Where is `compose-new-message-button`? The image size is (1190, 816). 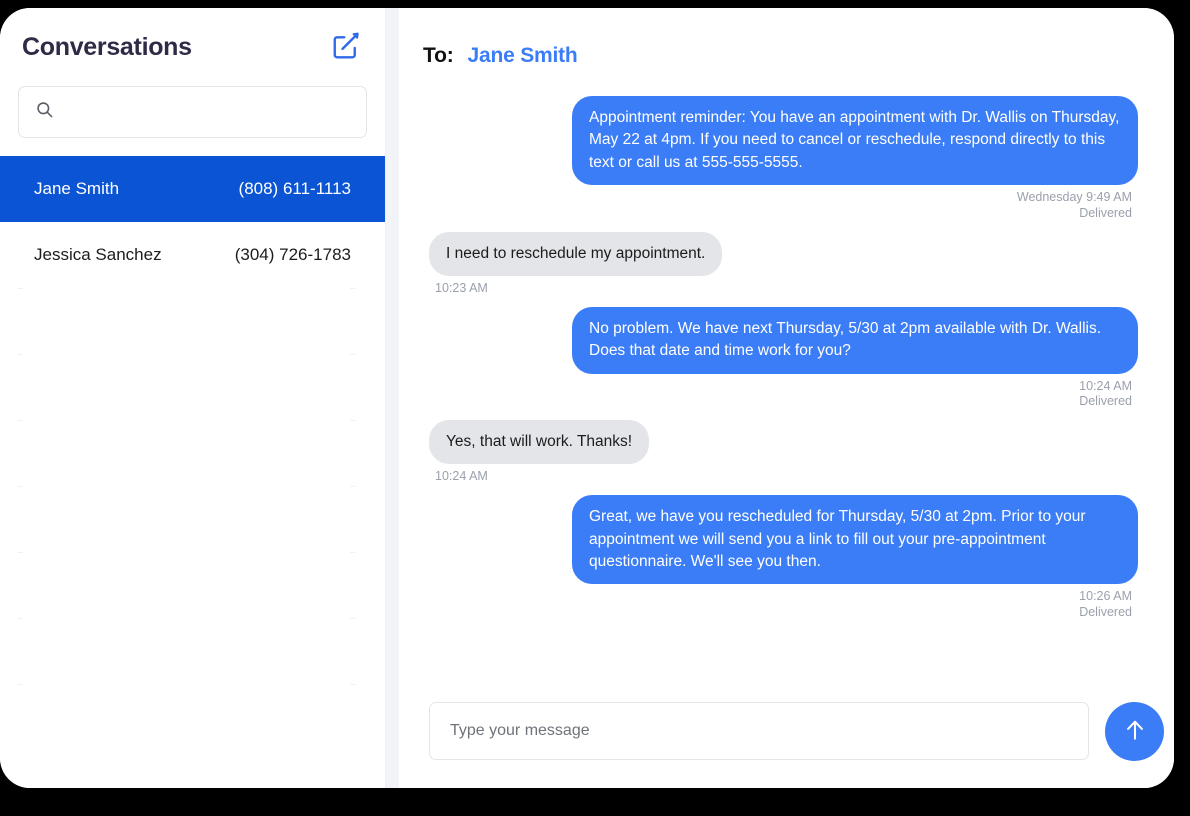
compose-new-message-button is located at coordinates (346, 47).